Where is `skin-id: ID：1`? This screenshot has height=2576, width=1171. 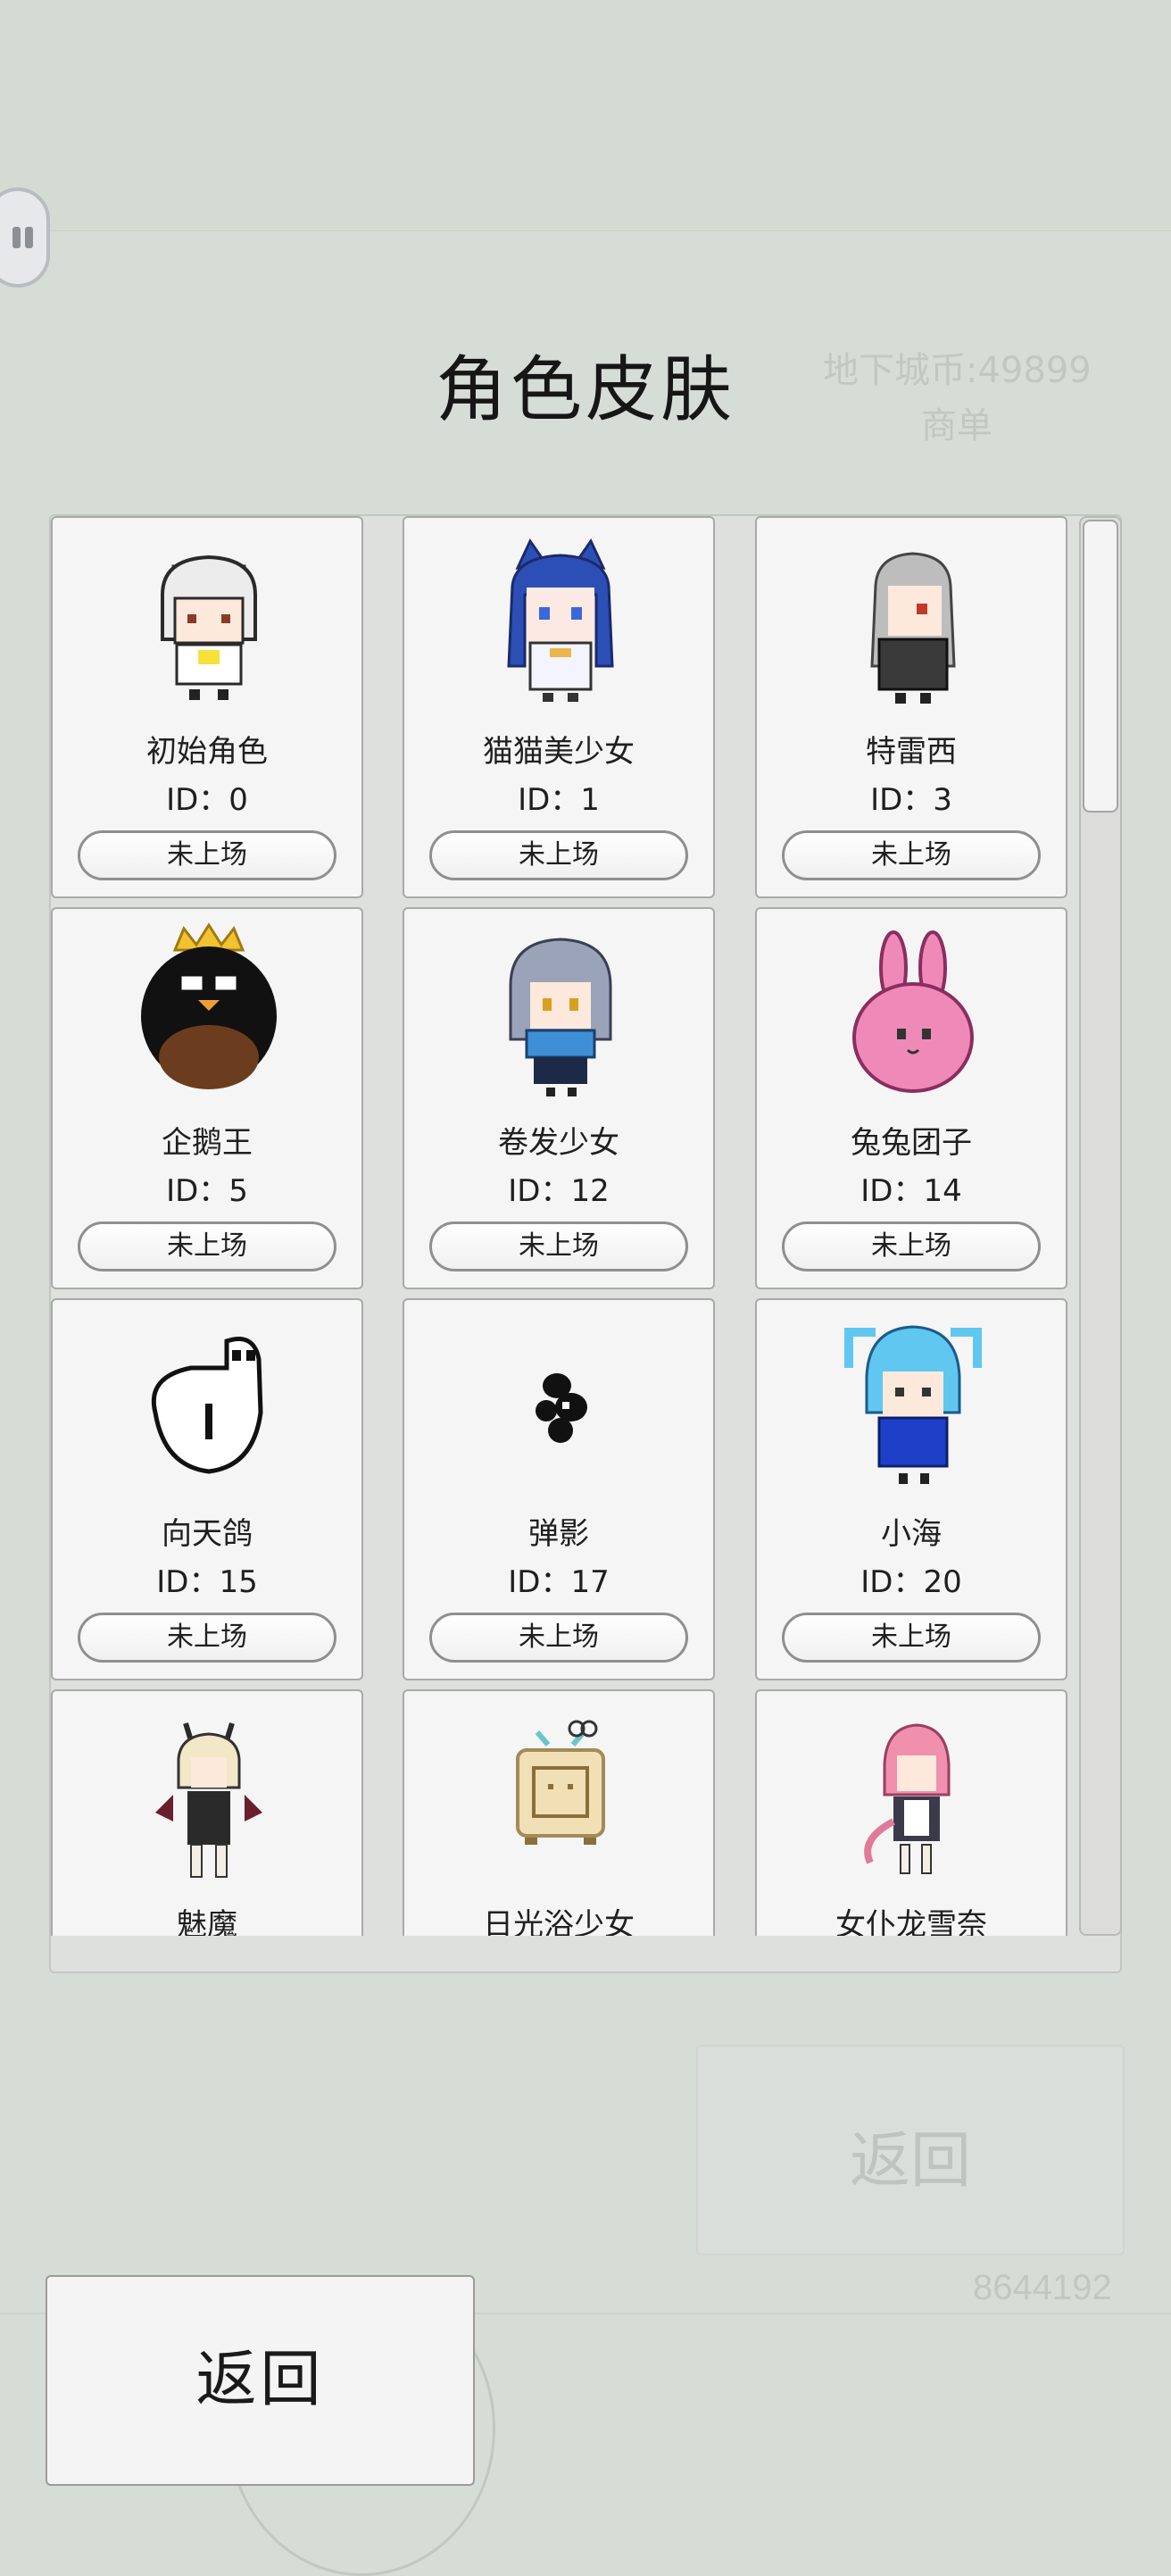
skin-id: ID：1 is located at coordinates (559, 800).